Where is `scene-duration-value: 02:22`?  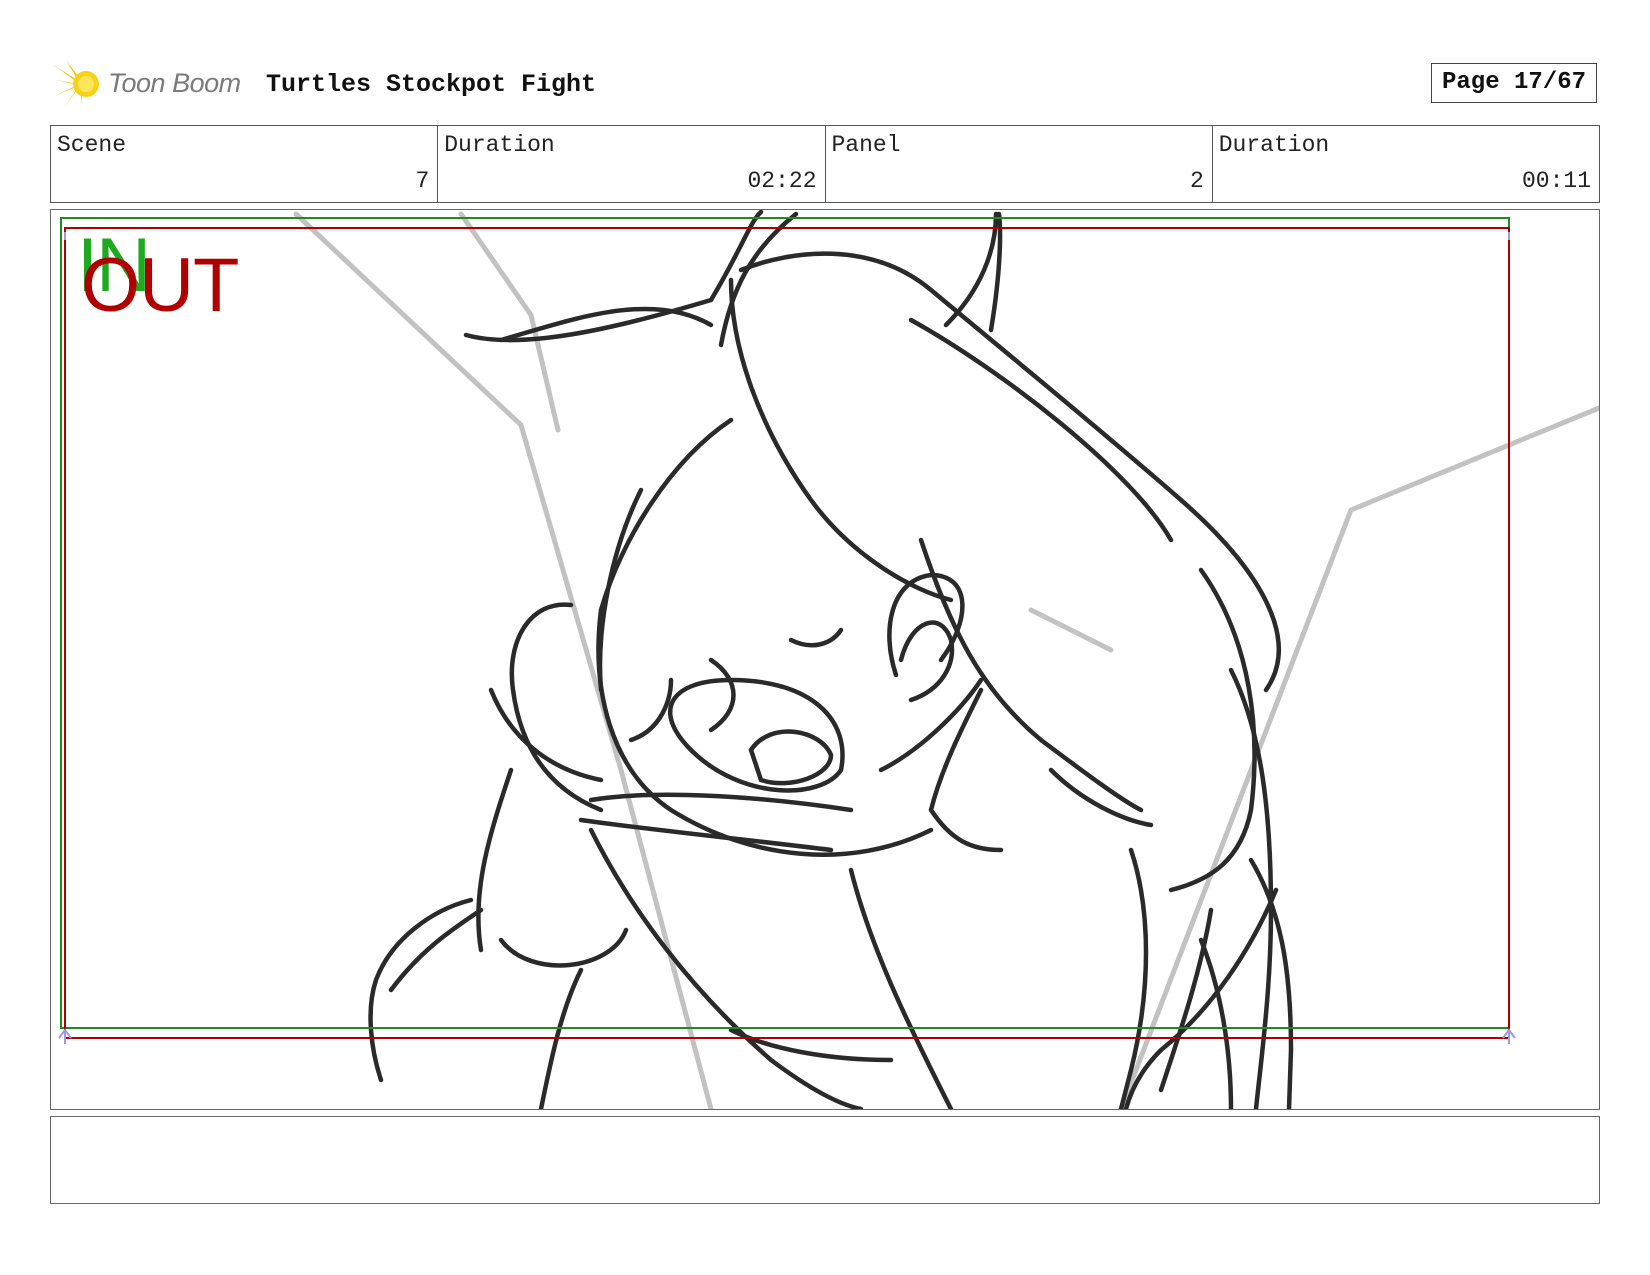 scene-duration-value: 02:22 is located at coordinates (782, 181).